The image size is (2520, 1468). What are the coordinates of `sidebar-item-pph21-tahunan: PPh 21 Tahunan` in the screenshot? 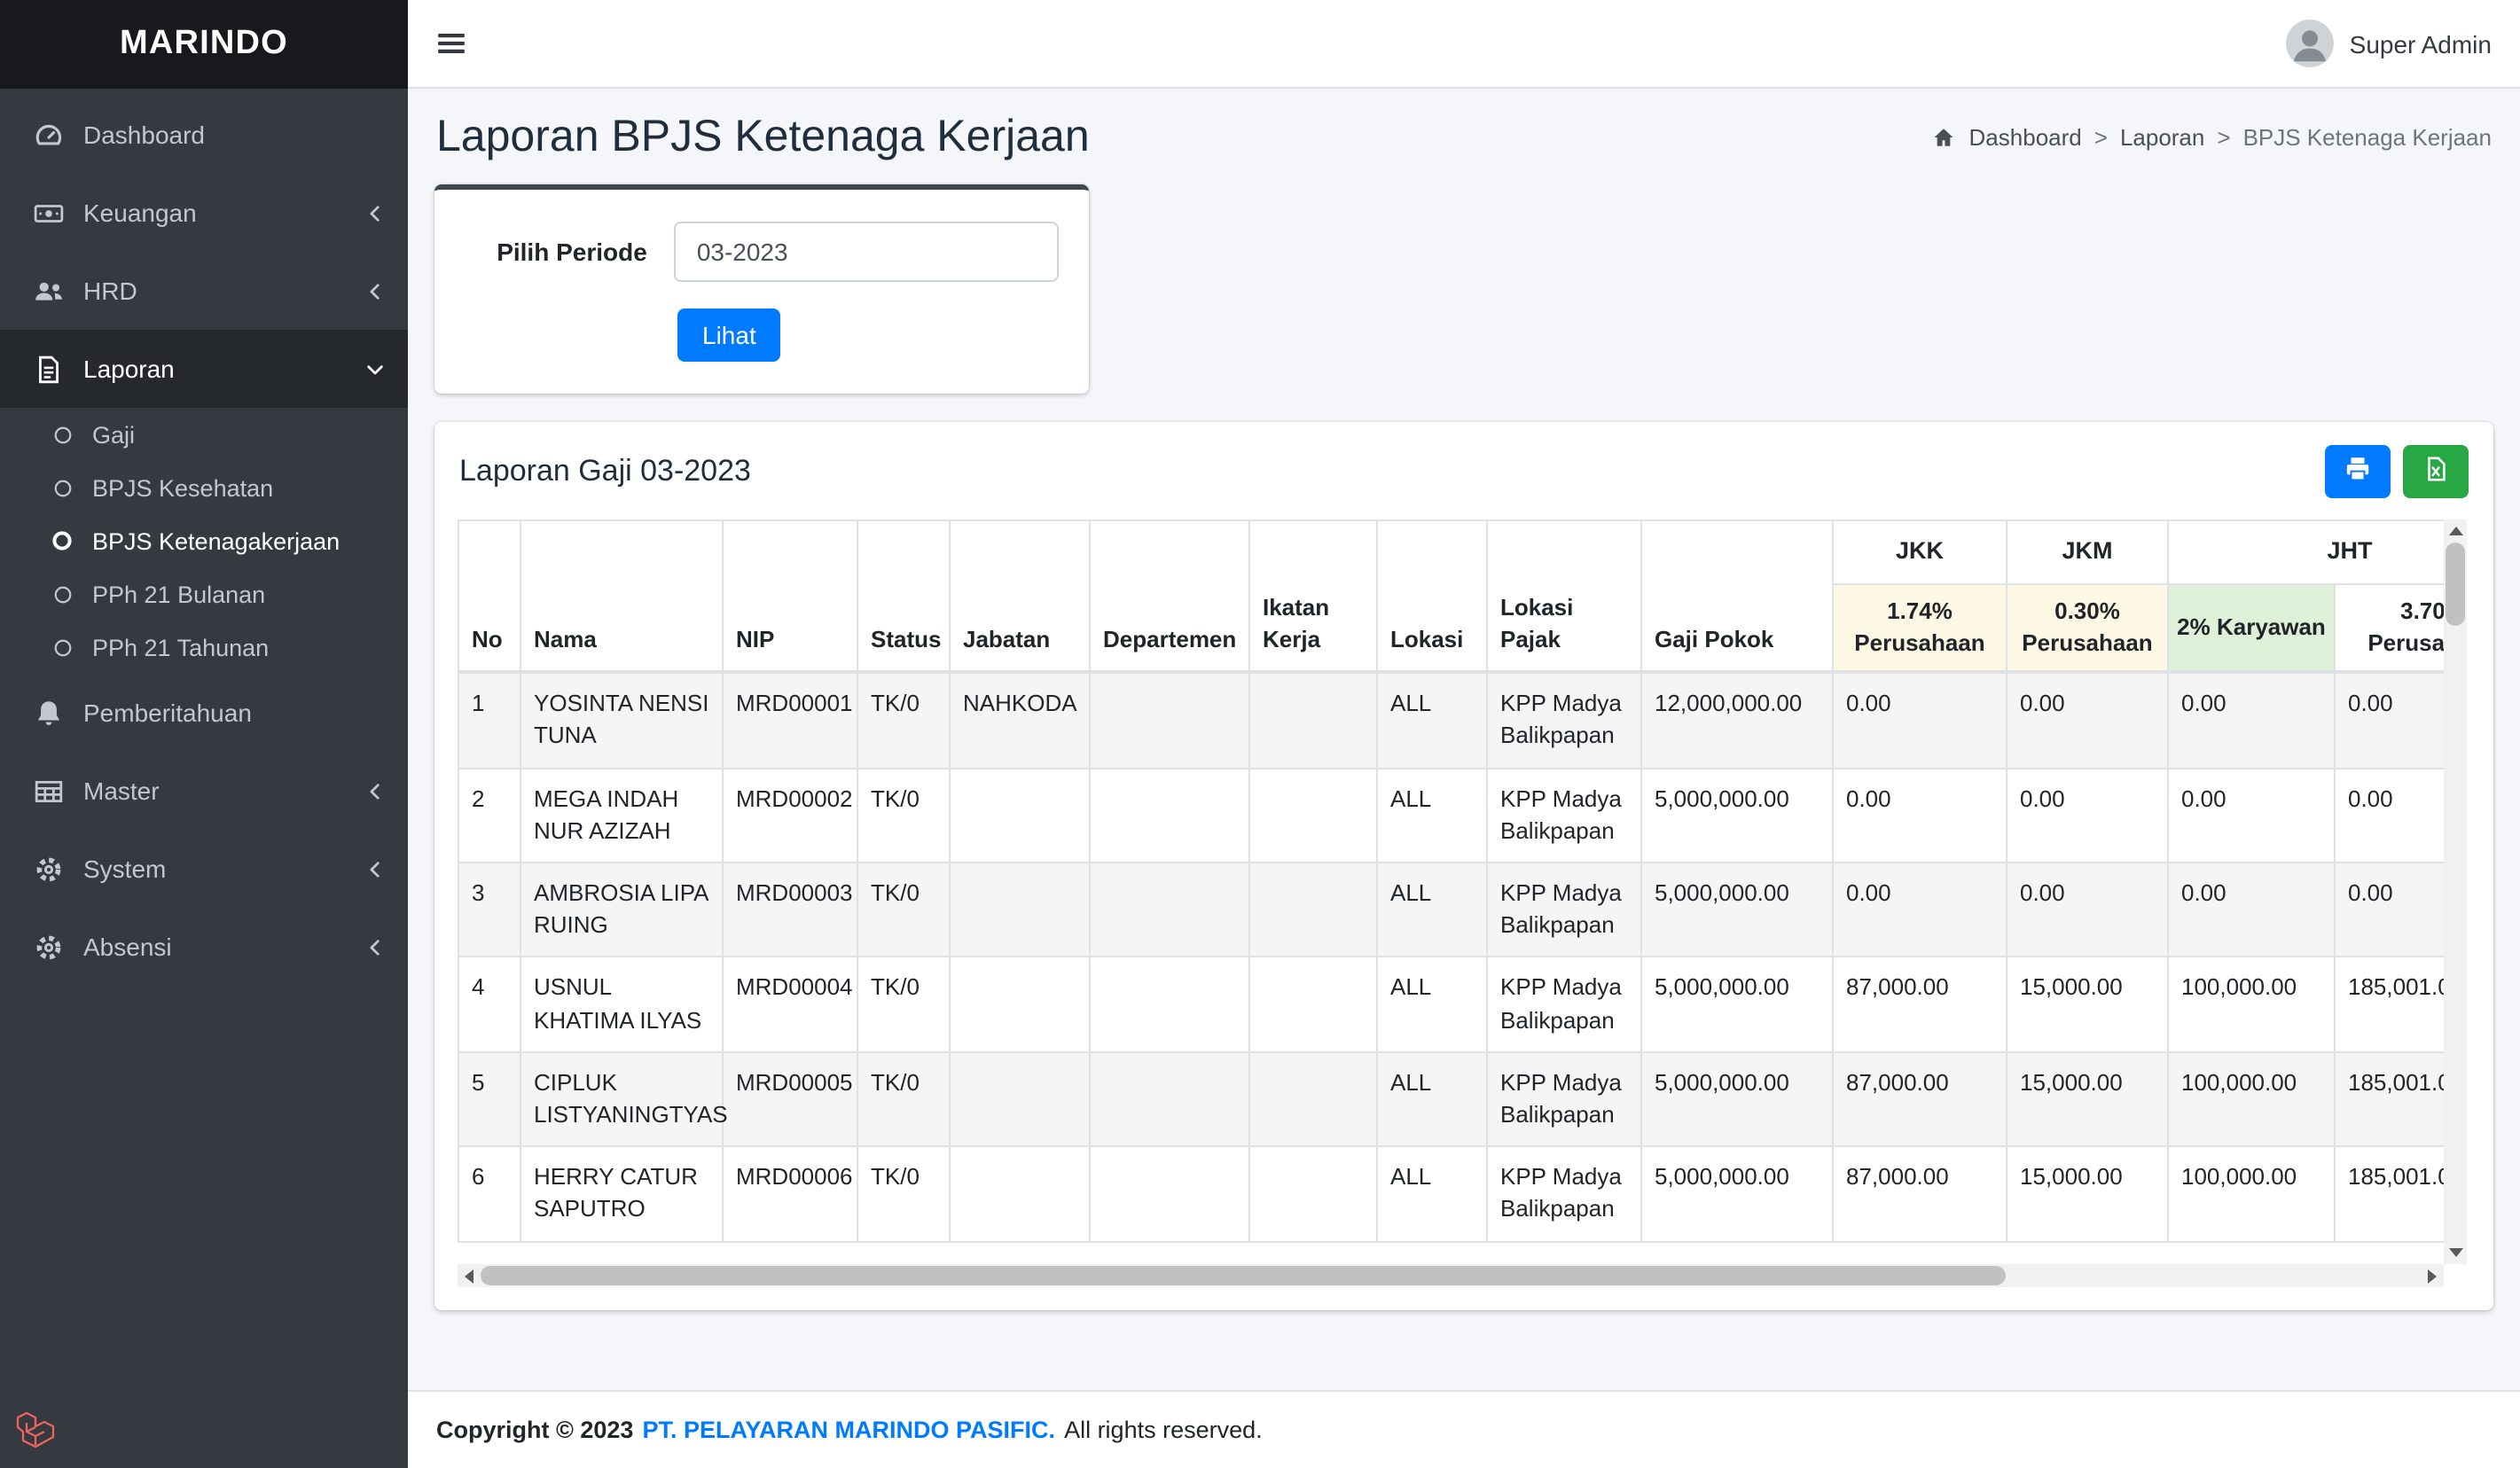 It's located at (204, 648).